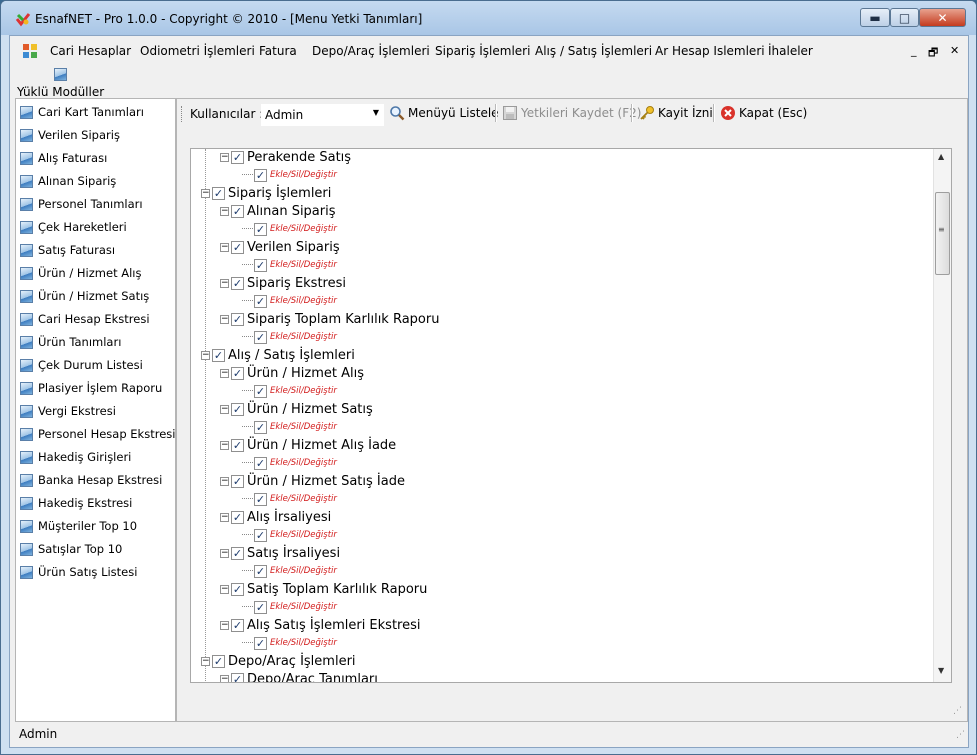 This screenshot has height=755, width=977. I want to click on tree-node: − ✓ Alınan Sipariş, so click(278, 211).